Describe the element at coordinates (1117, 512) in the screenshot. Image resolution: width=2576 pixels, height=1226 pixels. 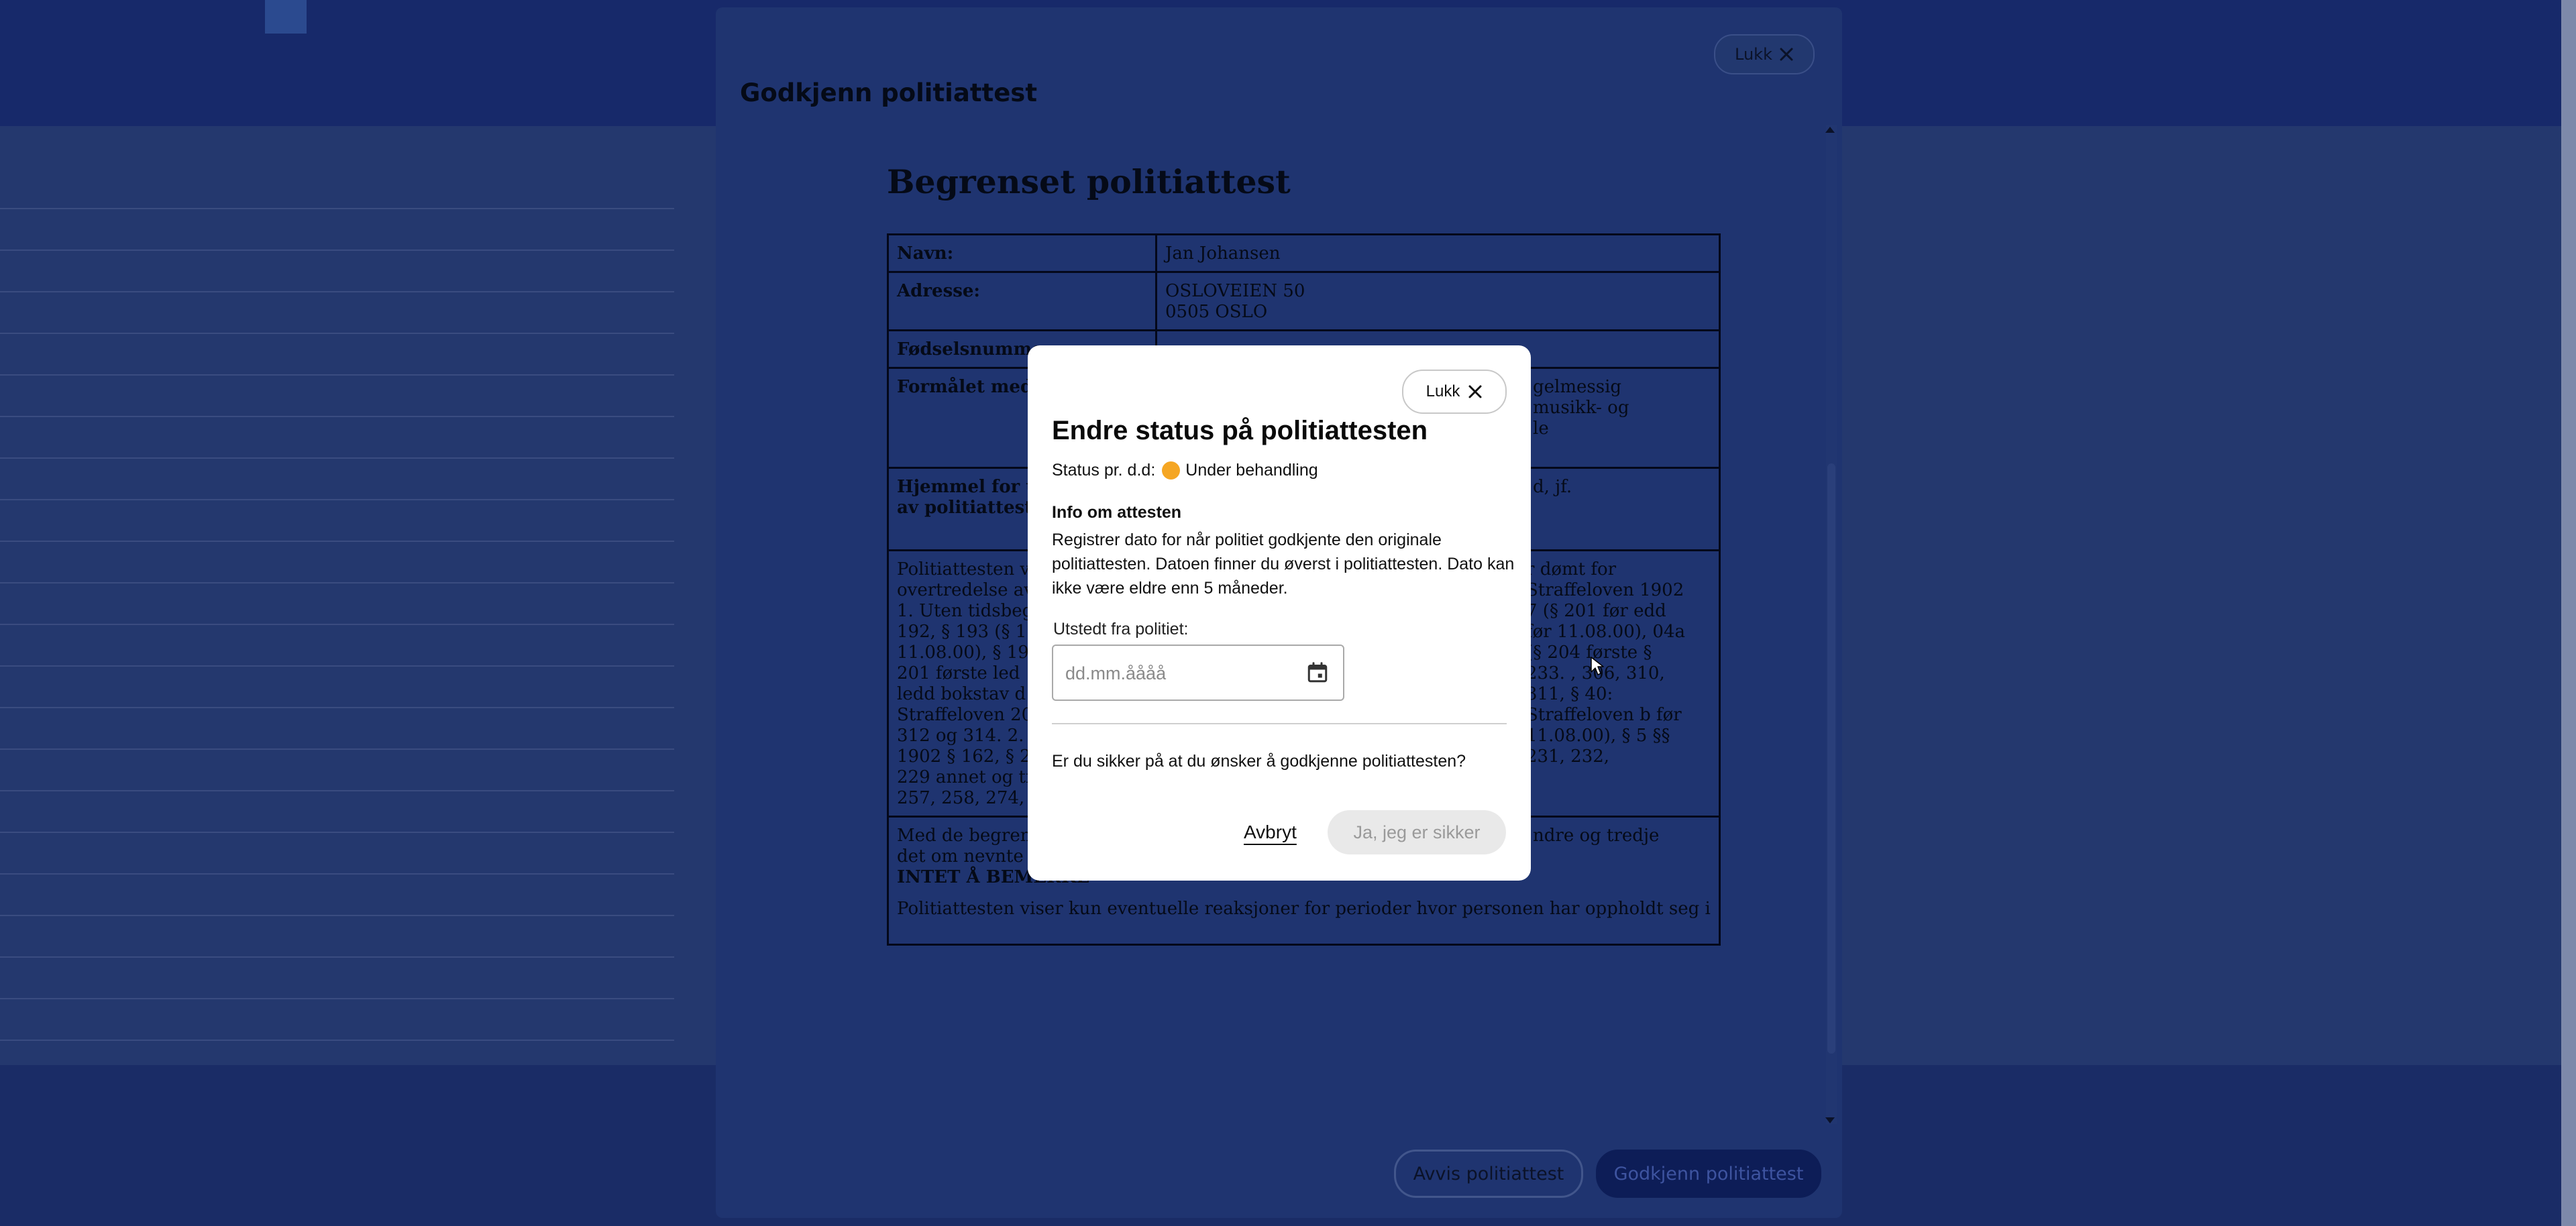
I see `info-heading: Info om attesten` at that location.